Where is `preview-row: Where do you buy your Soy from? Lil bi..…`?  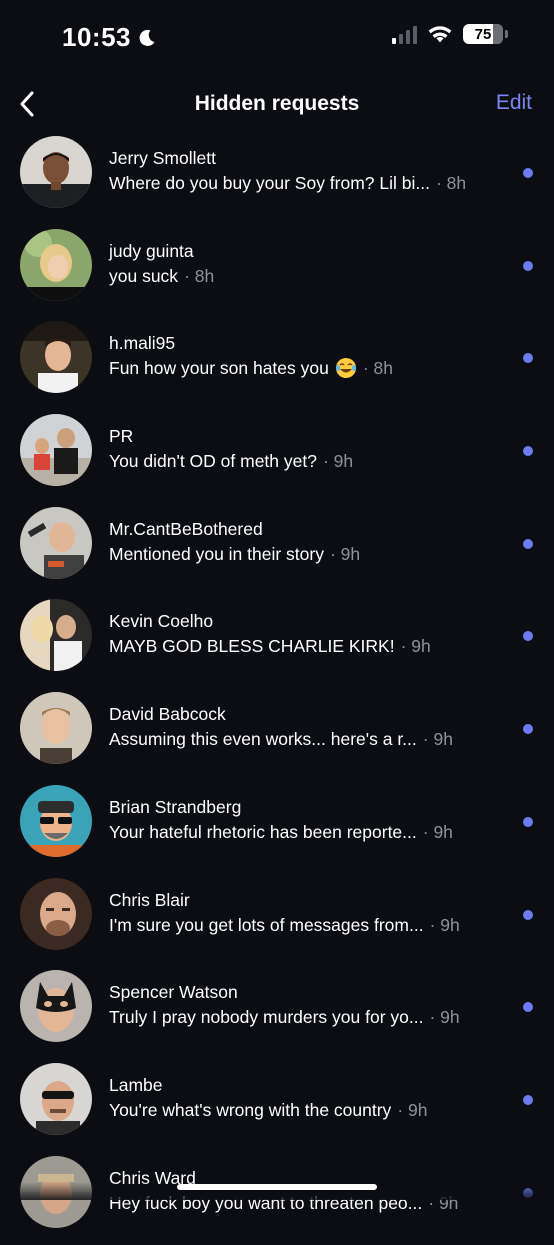
preview-row: Where do you buy your Soy from? Lil bi..… is located at coordinates (309, 183).